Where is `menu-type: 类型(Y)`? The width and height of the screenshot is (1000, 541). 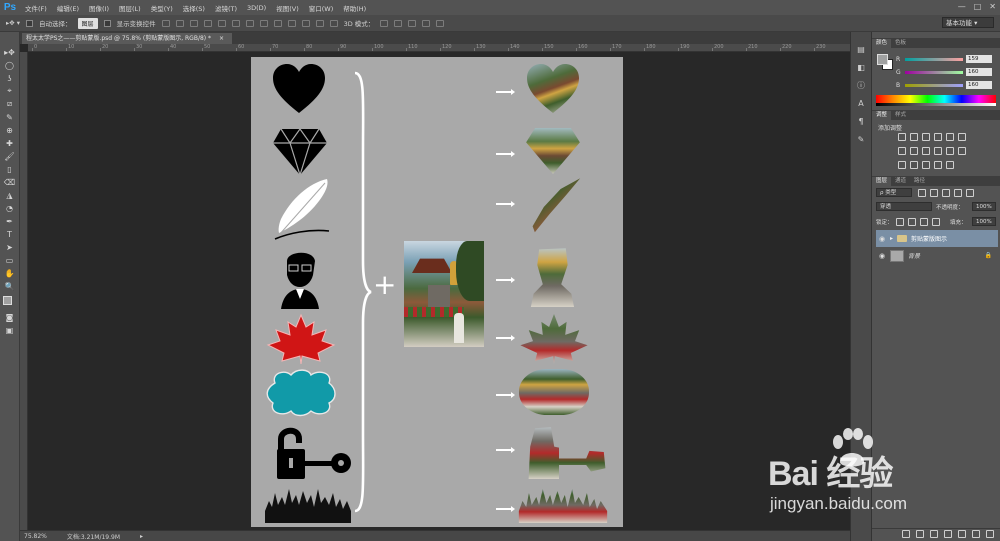
menu-type: 类型(Y) is located at coordinates (162, 8).